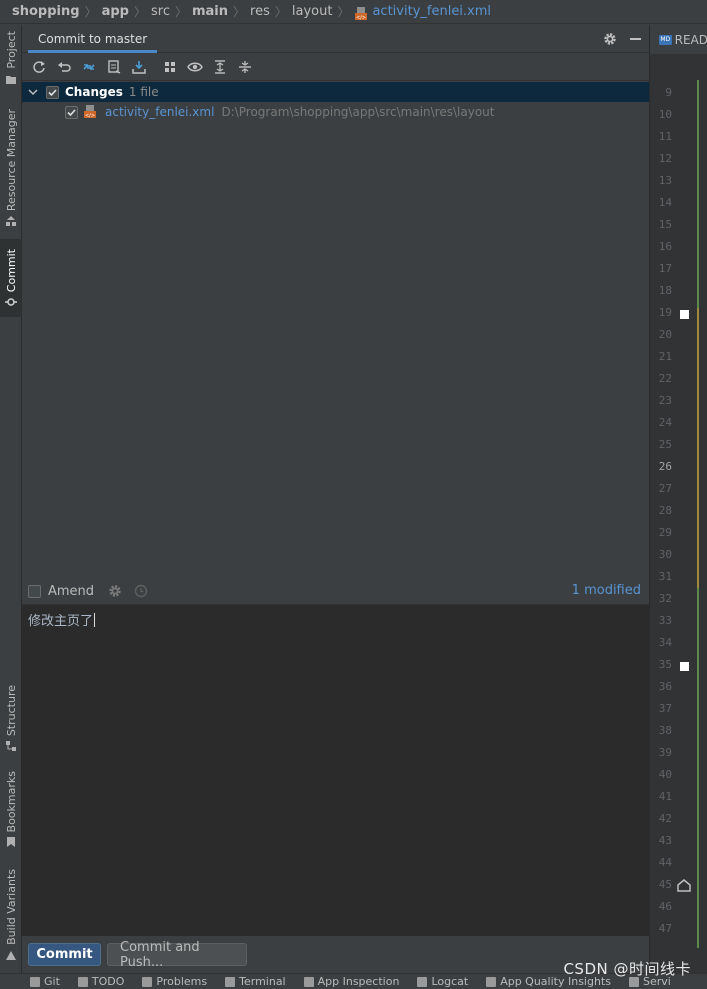 Image resolution: width=707 pixels, height=989 pixels. I want to click on git-icon, so click(35, 981).